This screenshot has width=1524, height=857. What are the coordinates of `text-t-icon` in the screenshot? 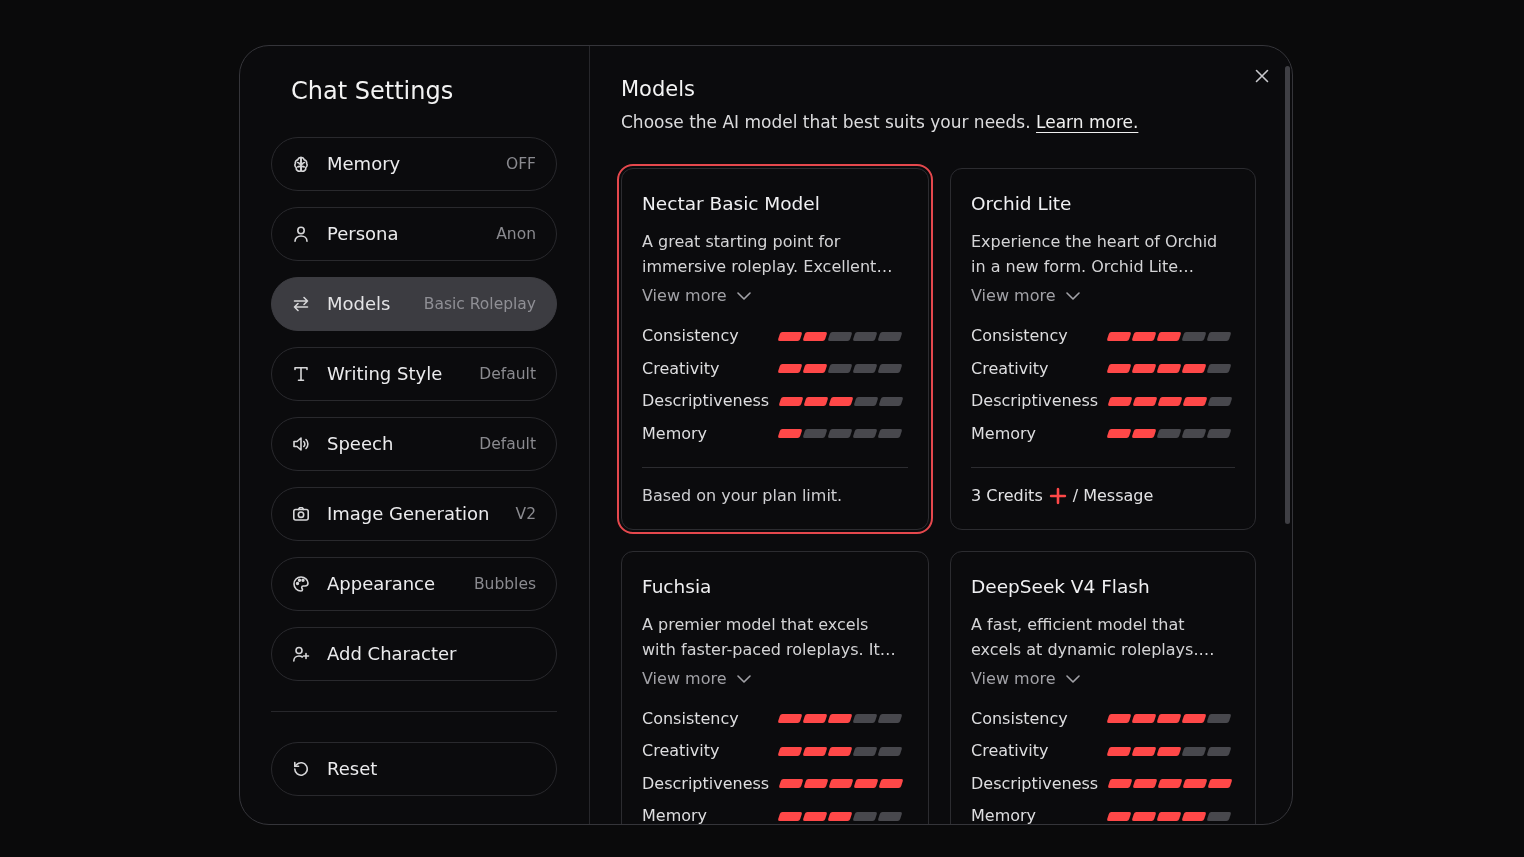 It's located at (301, 374).